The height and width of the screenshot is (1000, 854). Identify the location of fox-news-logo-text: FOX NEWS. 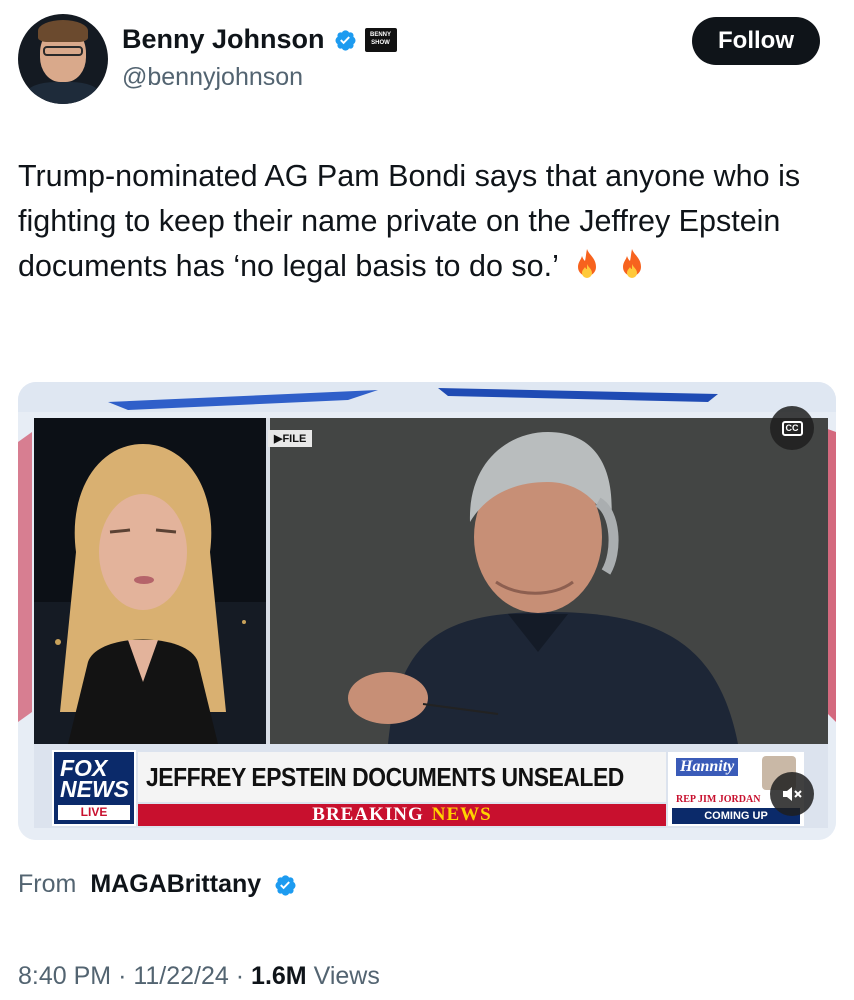
(94, 778).